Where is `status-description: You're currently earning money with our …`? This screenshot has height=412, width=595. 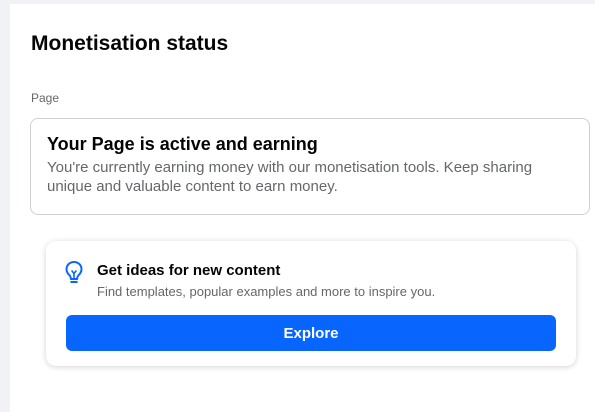
status-description: You're currently earning money with our … is located at coordinates (290, 177).